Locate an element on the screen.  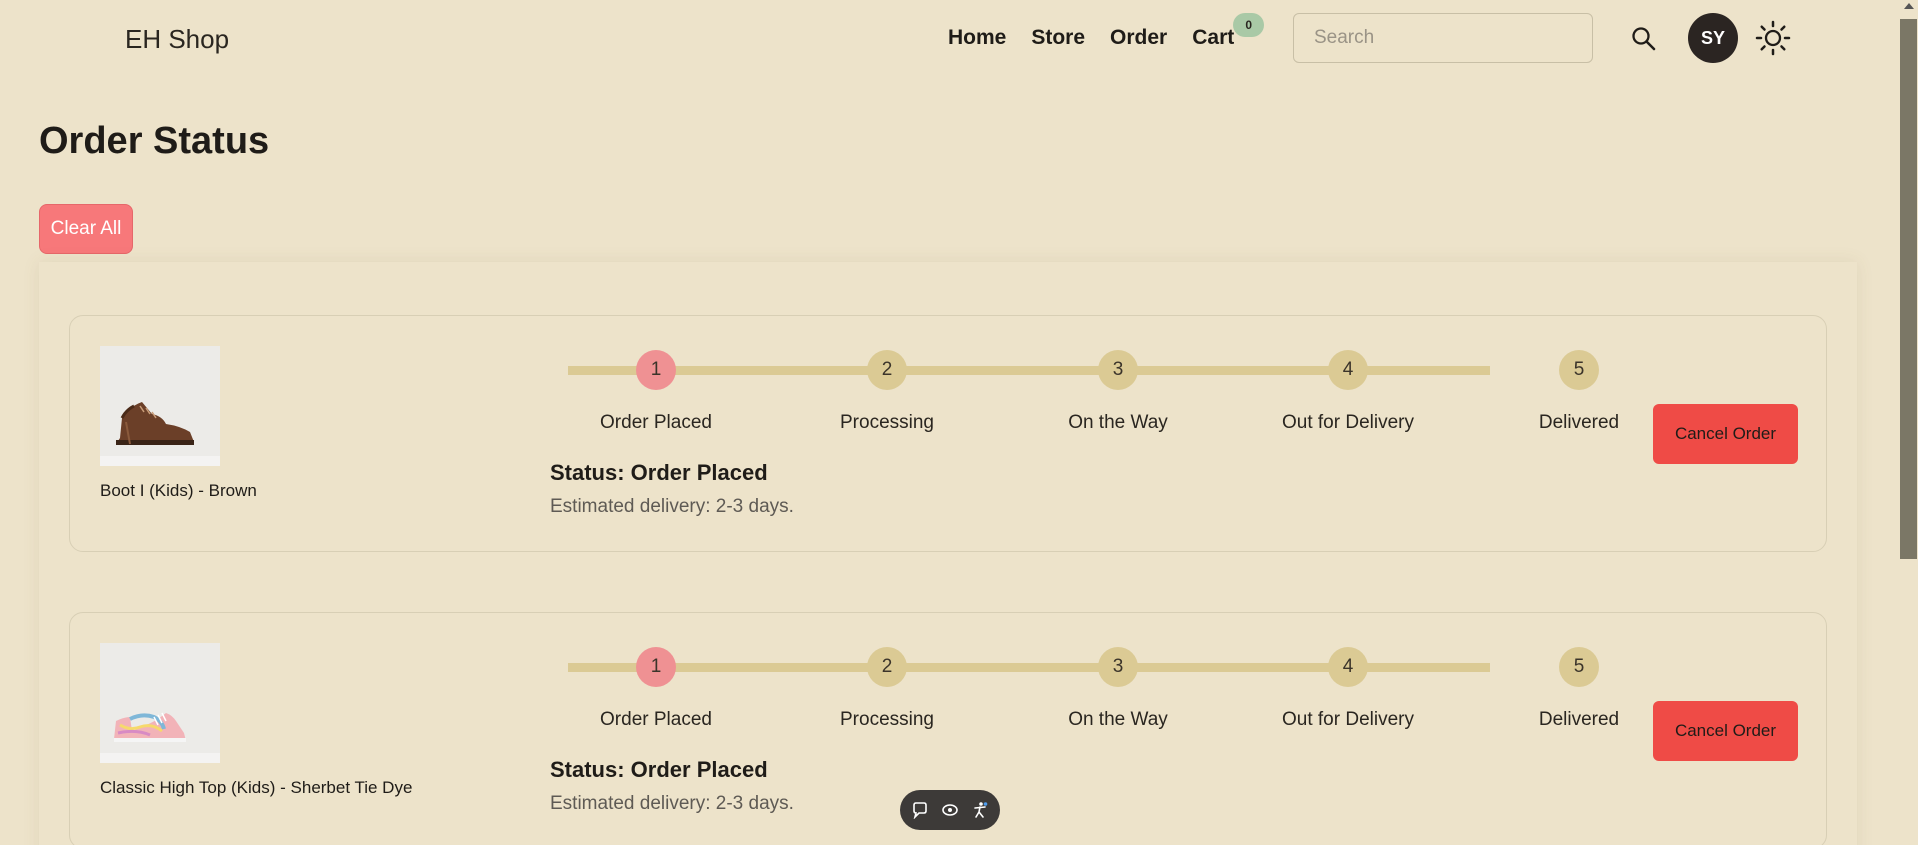
accessibility-icon is located at coordinates (980, 810).